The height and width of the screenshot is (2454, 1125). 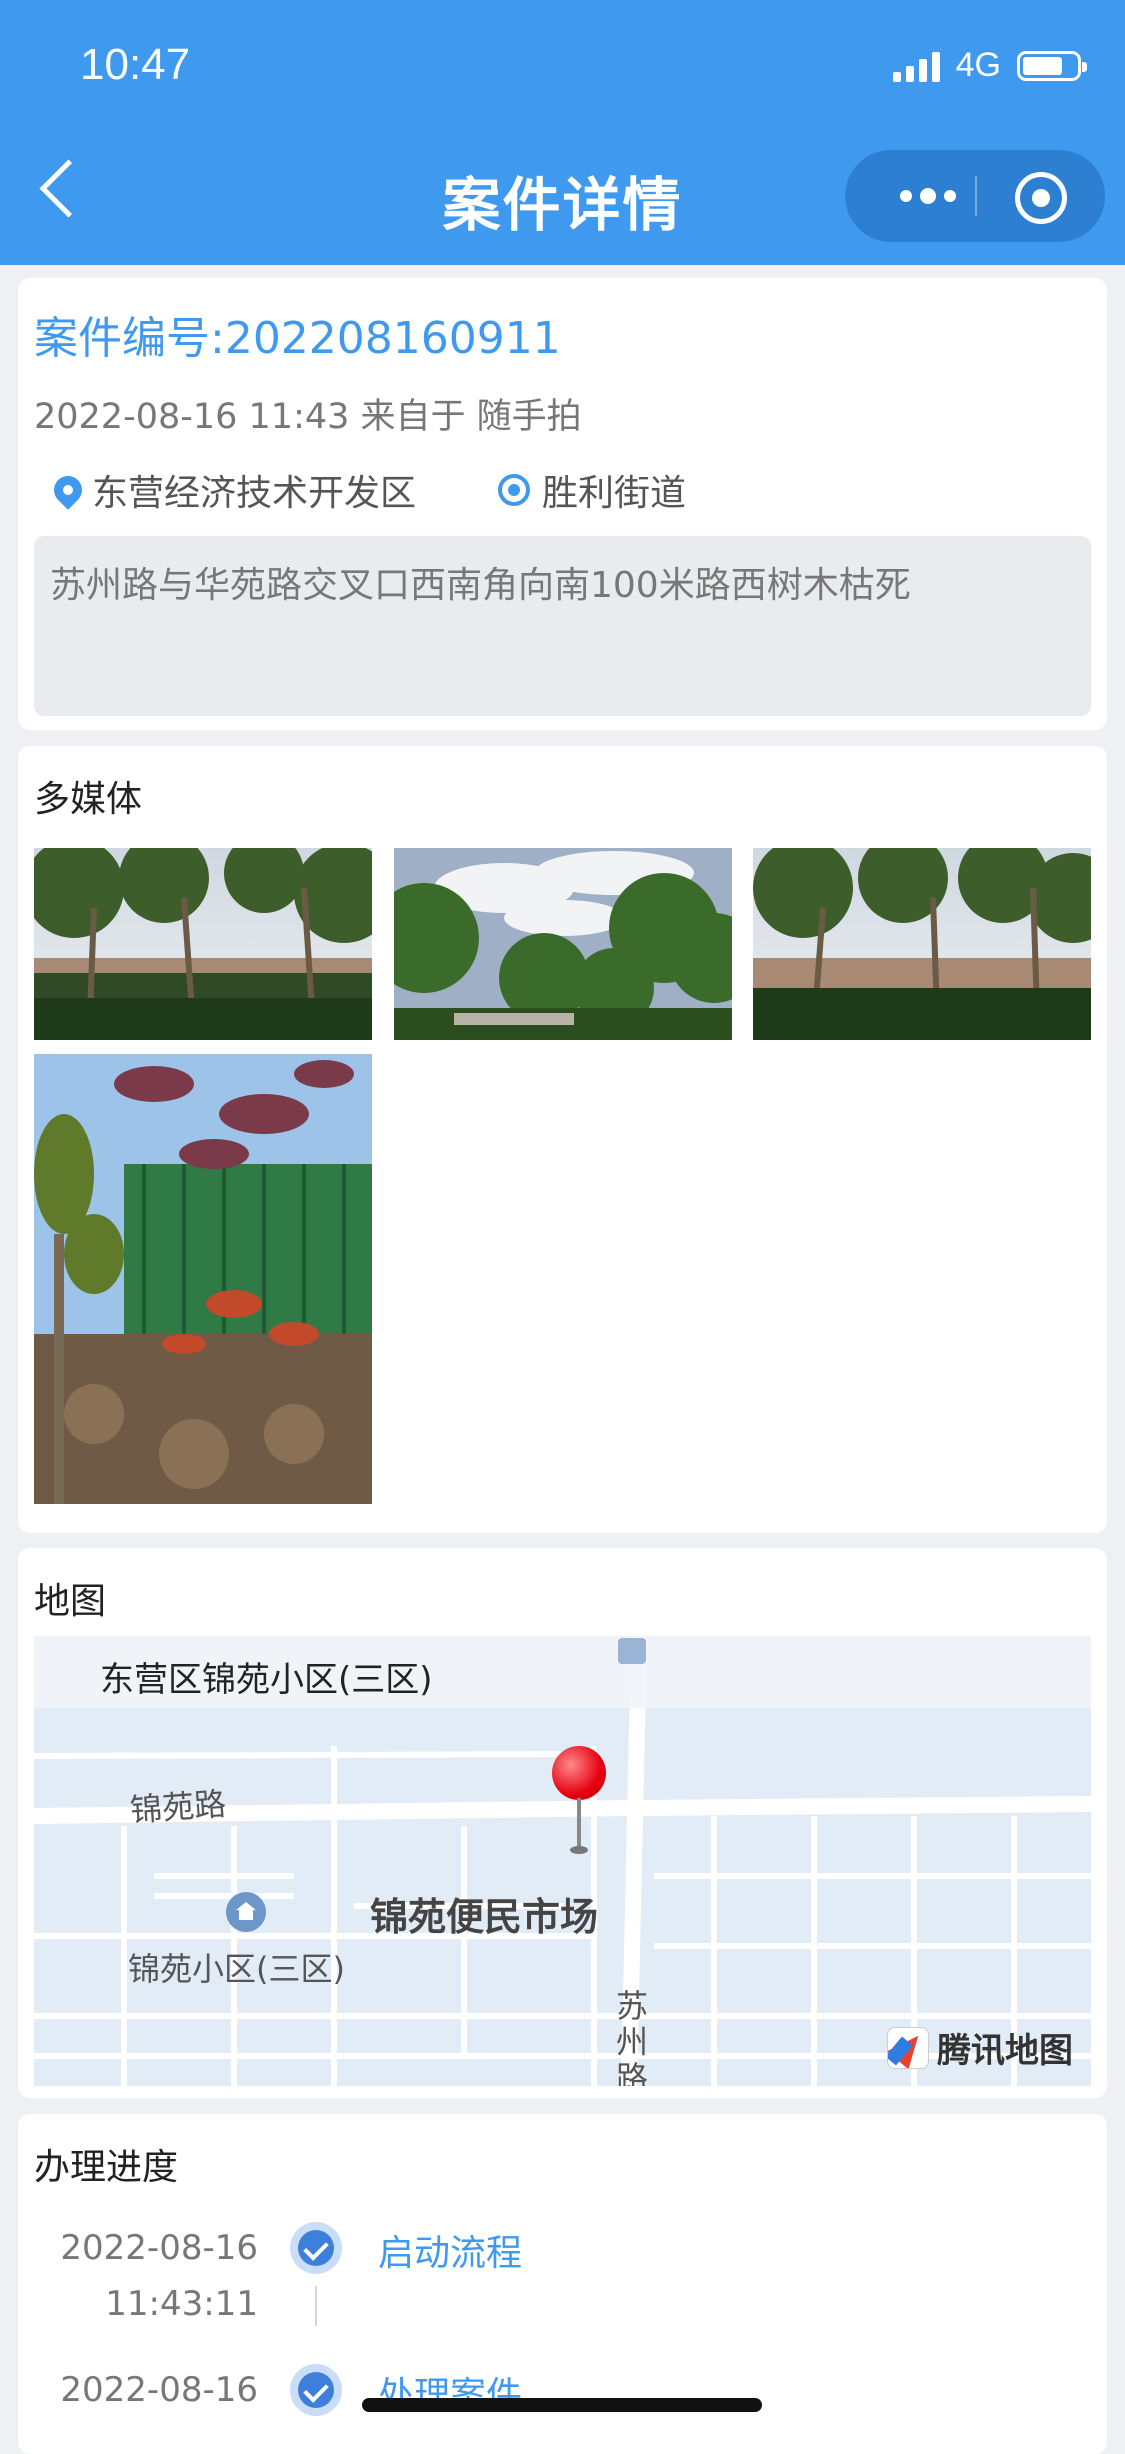 What do you see at coordinates (614, 493) in the screenshot?
I see `street-label: 胜利街道` at bounding box center [614, 493].